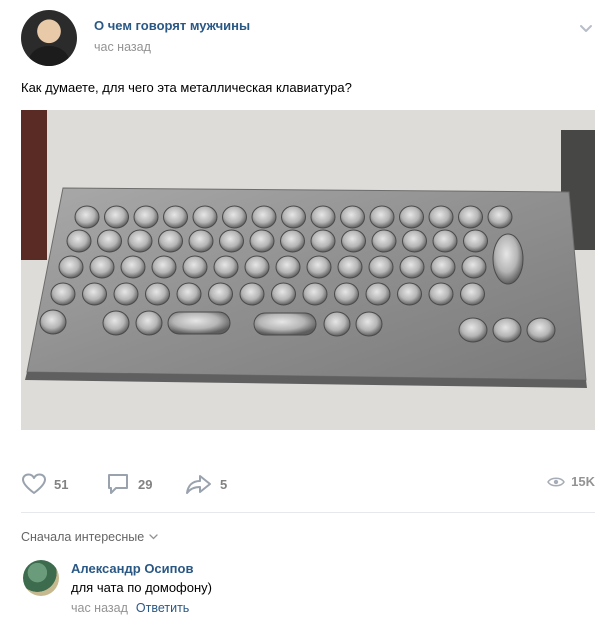 This screenshot has width=614, height=625. I want to click on like-button: 51, so click(44, 484).